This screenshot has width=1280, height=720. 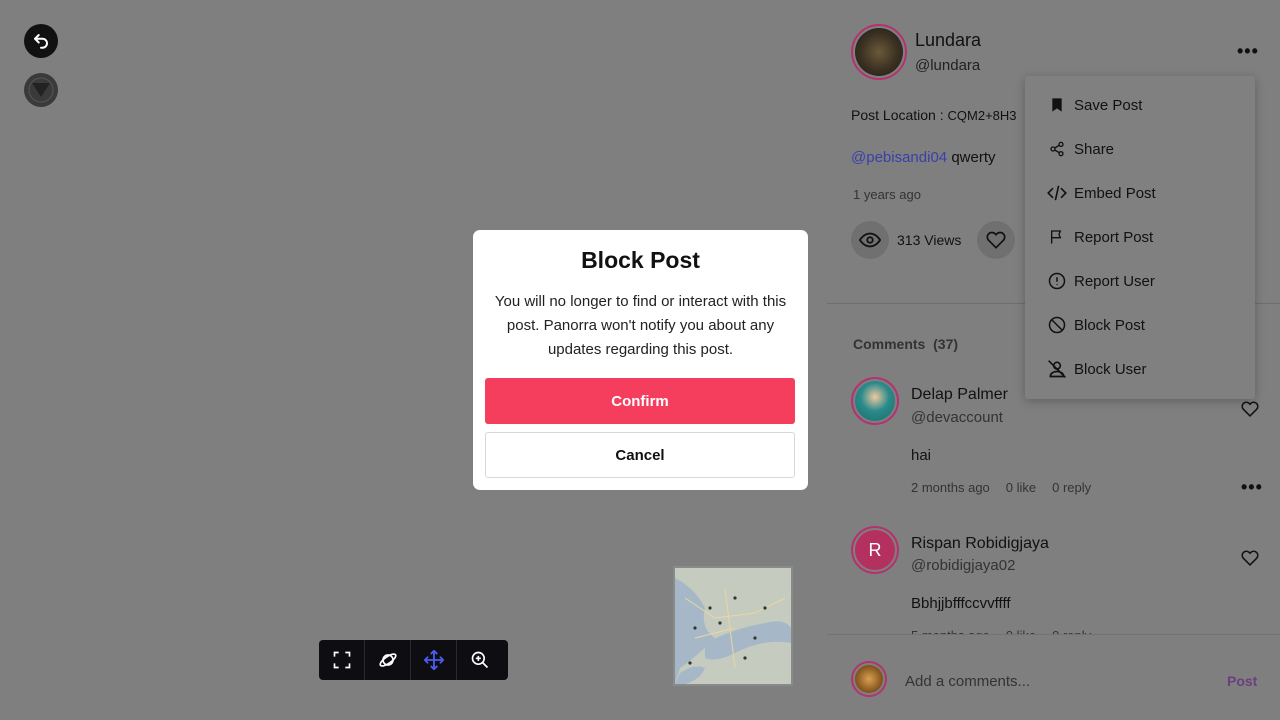 I want to click on move-button, so click(x=434, y=660).